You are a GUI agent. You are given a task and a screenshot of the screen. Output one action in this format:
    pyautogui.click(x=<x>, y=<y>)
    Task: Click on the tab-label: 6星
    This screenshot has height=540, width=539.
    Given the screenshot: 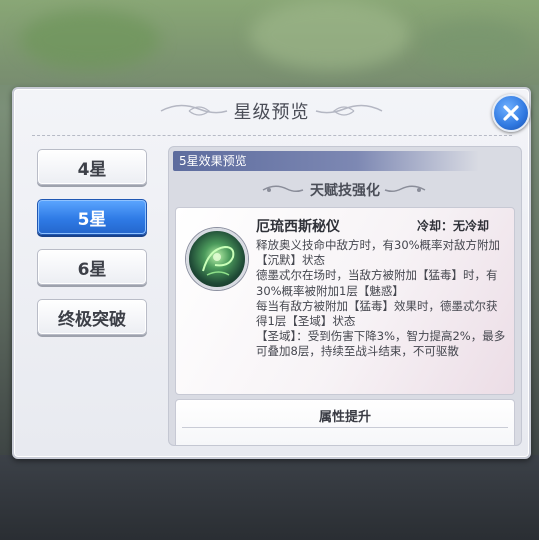 What is the action you would take?
    pyautogui.click(x=92, y=269)
    